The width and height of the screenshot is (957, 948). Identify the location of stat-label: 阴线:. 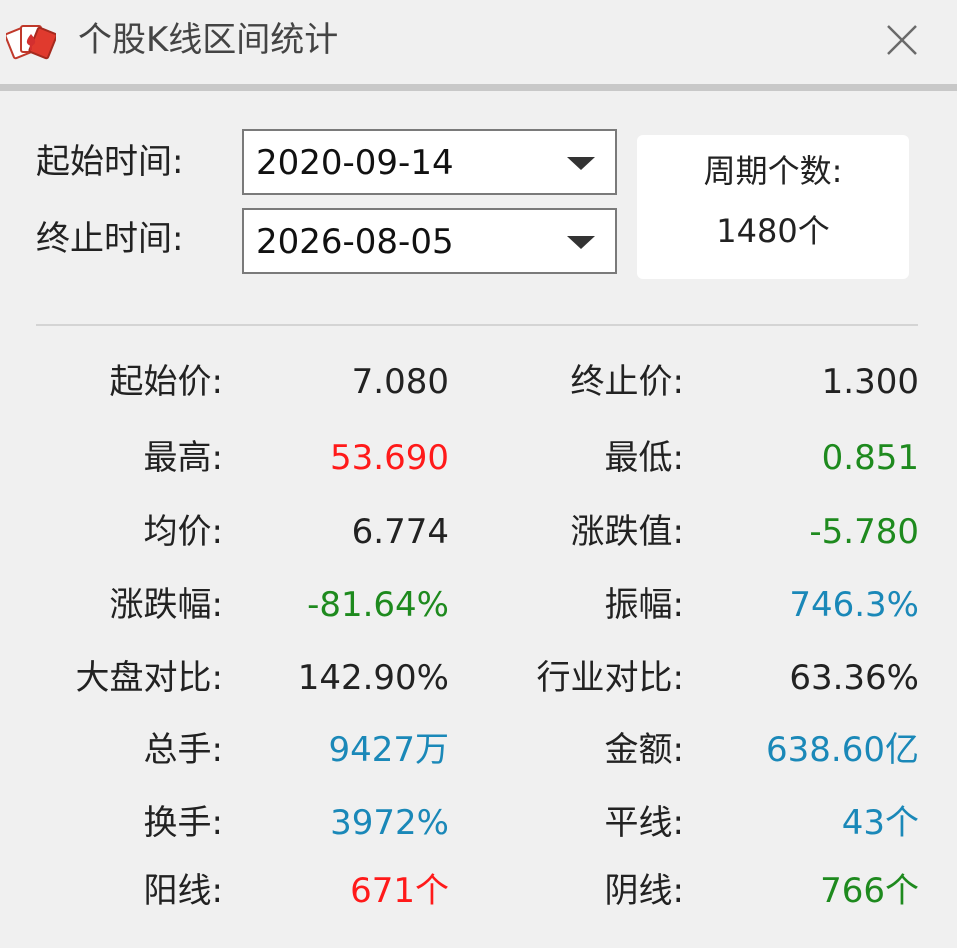
(644, 891).